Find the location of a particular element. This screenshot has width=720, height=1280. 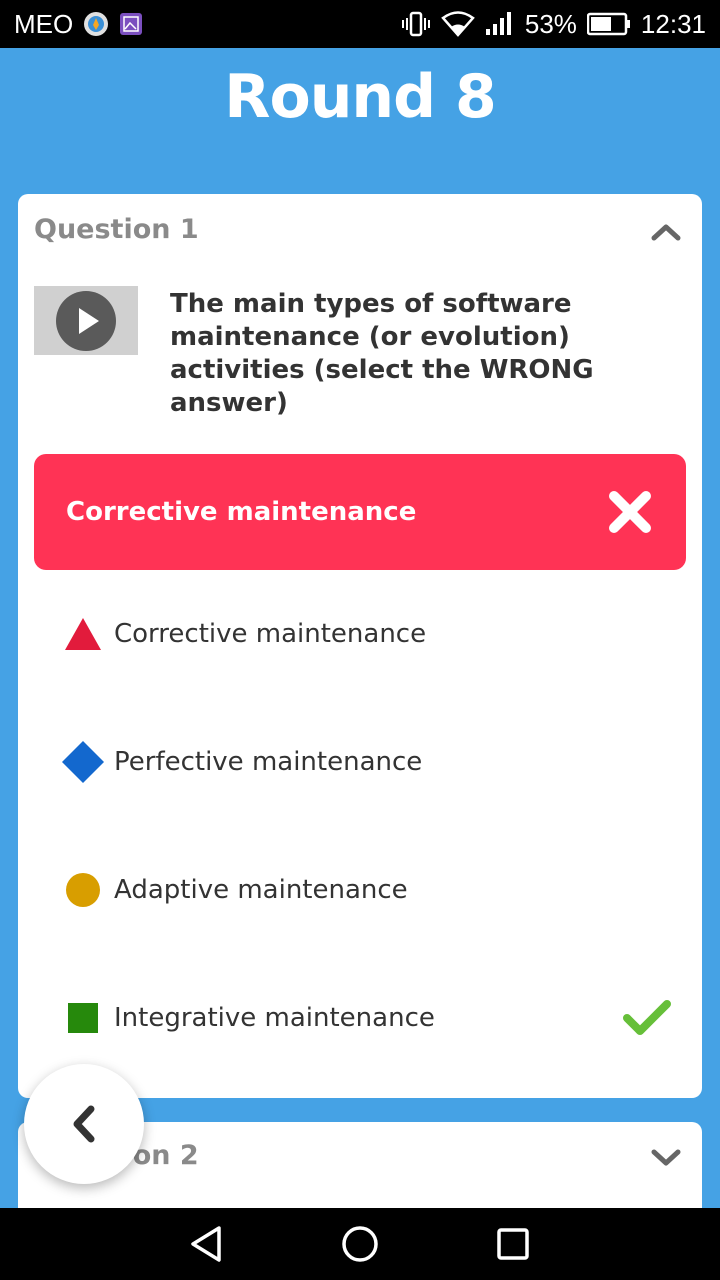

chevron-down-icon is located at coordinates (666, 1157).